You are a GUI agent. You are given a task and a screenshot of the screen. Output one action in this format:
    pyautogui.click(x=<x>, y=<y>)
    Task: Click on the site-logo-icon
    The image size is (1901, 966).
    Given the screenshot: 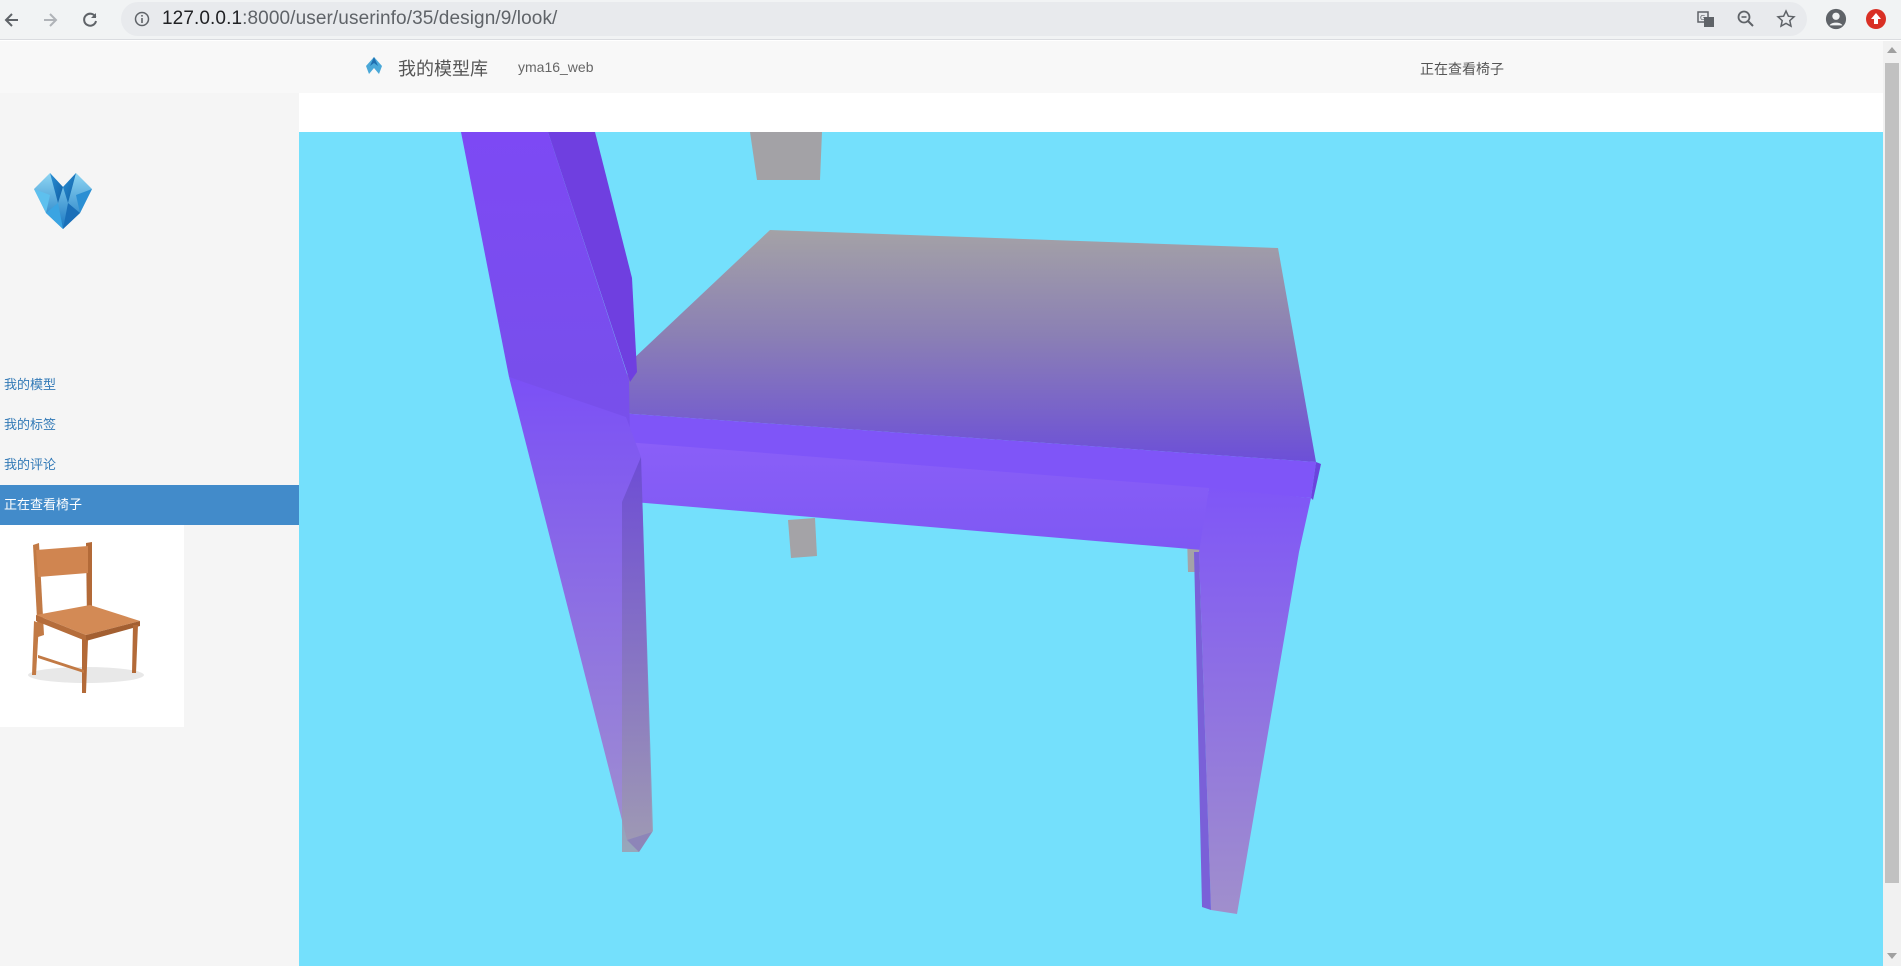 What is the action you would take?
    pyautogui.click(x=63, y=201)
    